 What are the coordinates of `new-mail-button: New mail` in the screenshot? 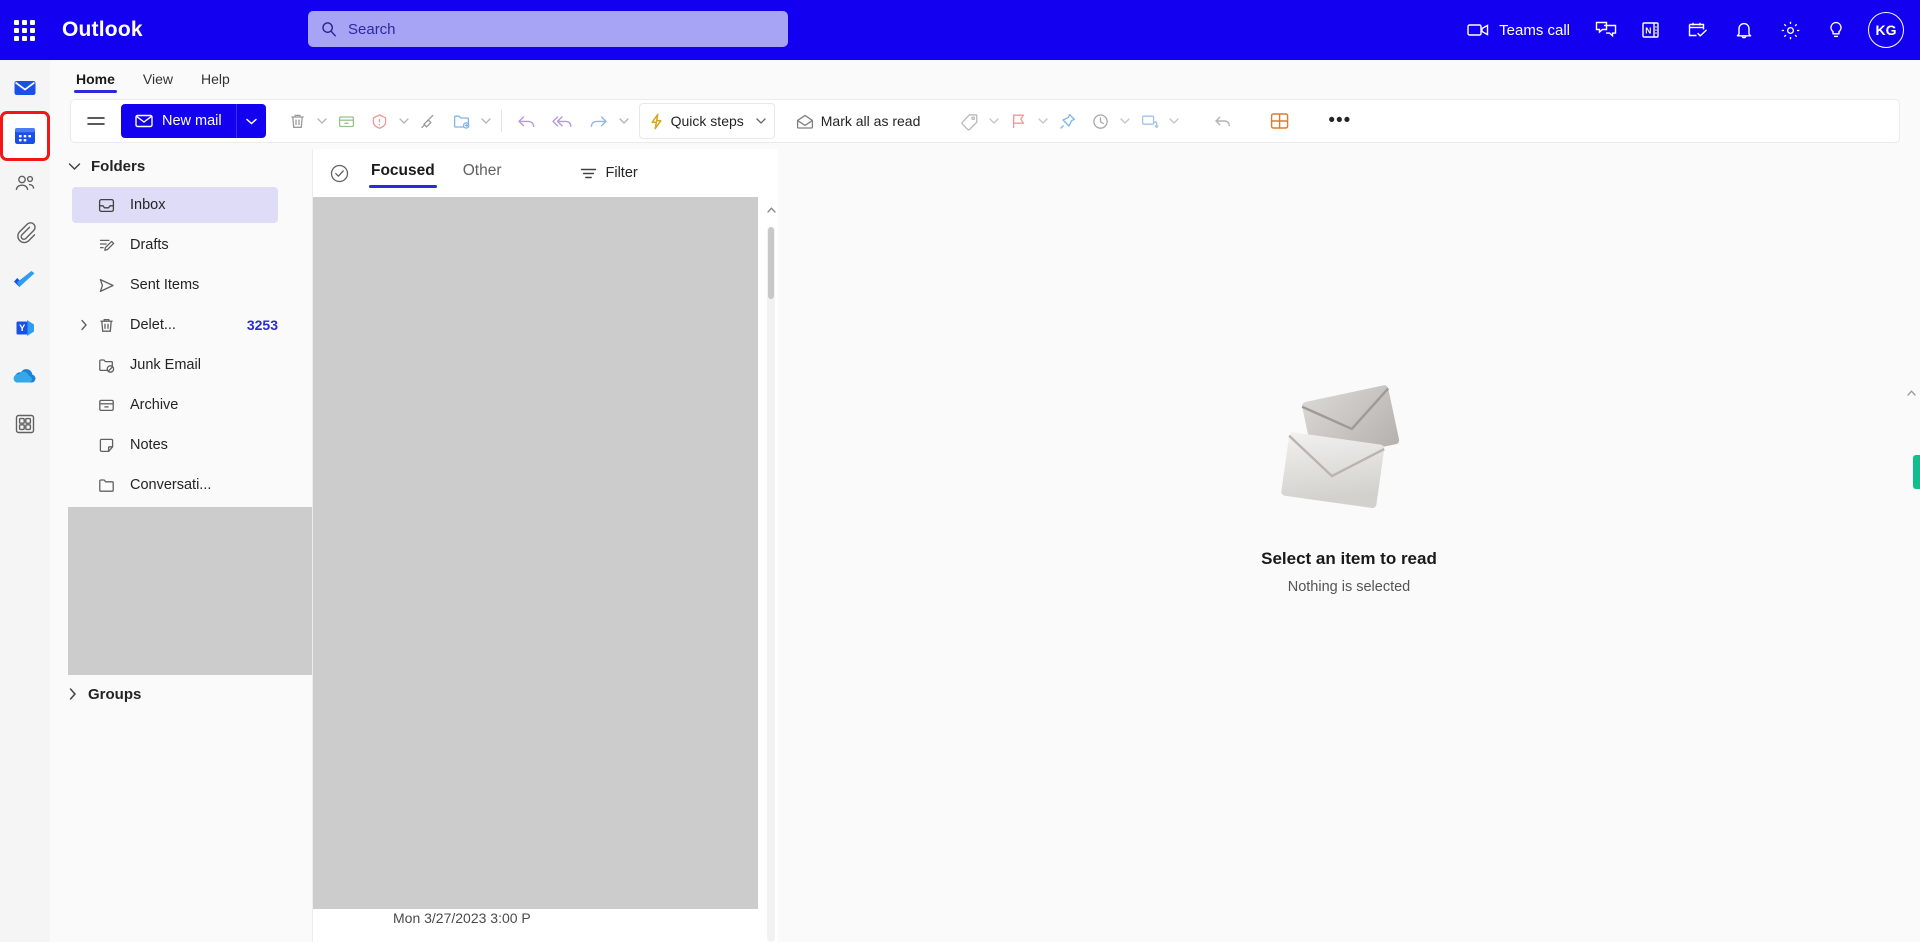 It's located at (193, 121).